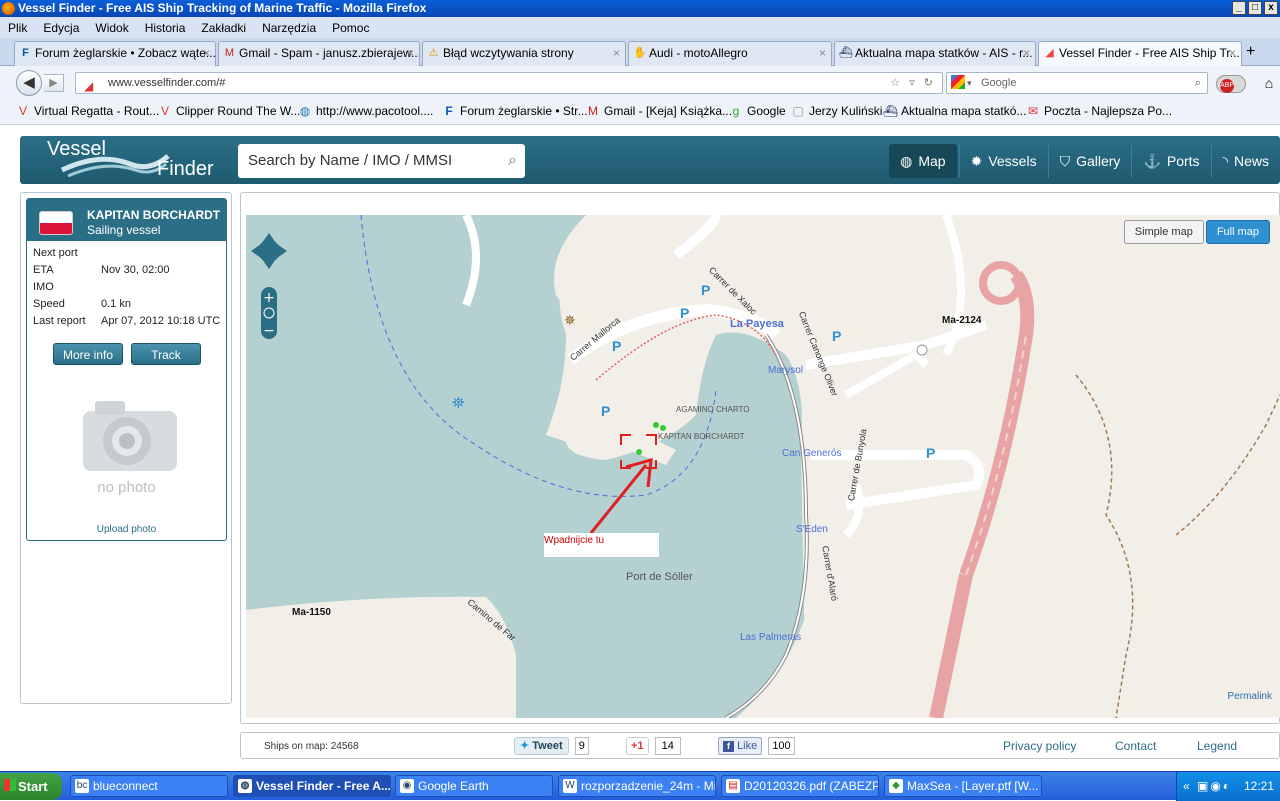 The height and width of the screenshot is (801, 1280). Describe the element at coordinates (115, 166) in the screenshot. I see `logo-wave-icon` at that location.